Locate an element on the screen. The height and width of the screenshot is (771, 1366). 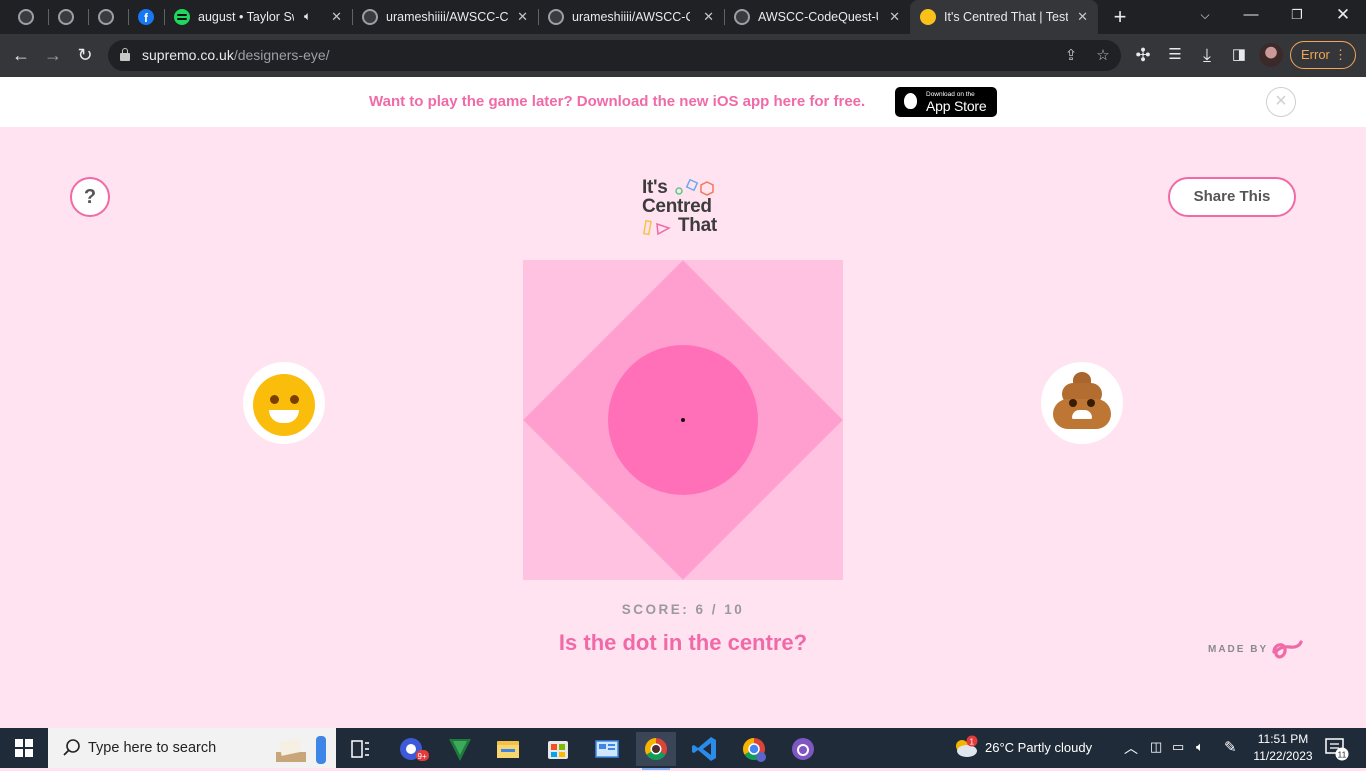
target-dot is located at coordinates (683, 420).